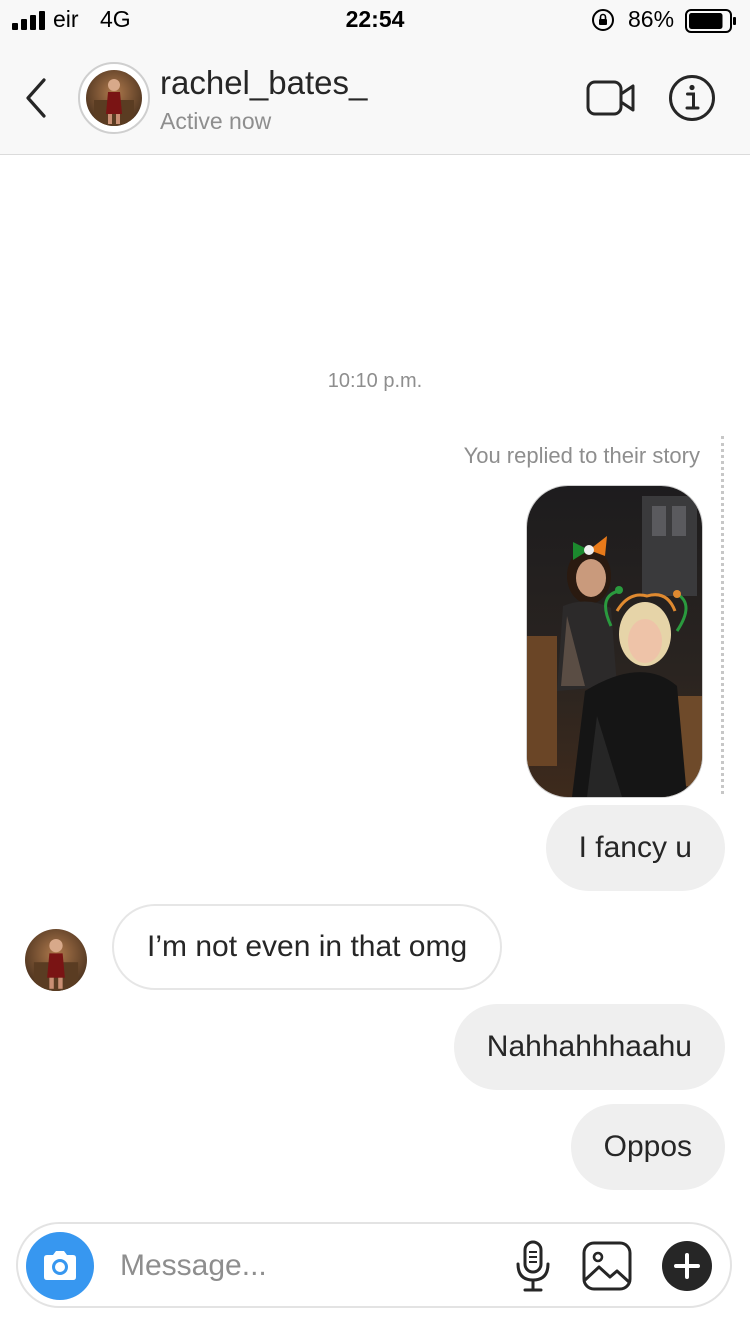 This screenshot has width=750, height=1334. What do you see at coordinates (263, 83) in the screenshot?
I see `contact-username: rachel_bates_` at bounding box center [263, 83].